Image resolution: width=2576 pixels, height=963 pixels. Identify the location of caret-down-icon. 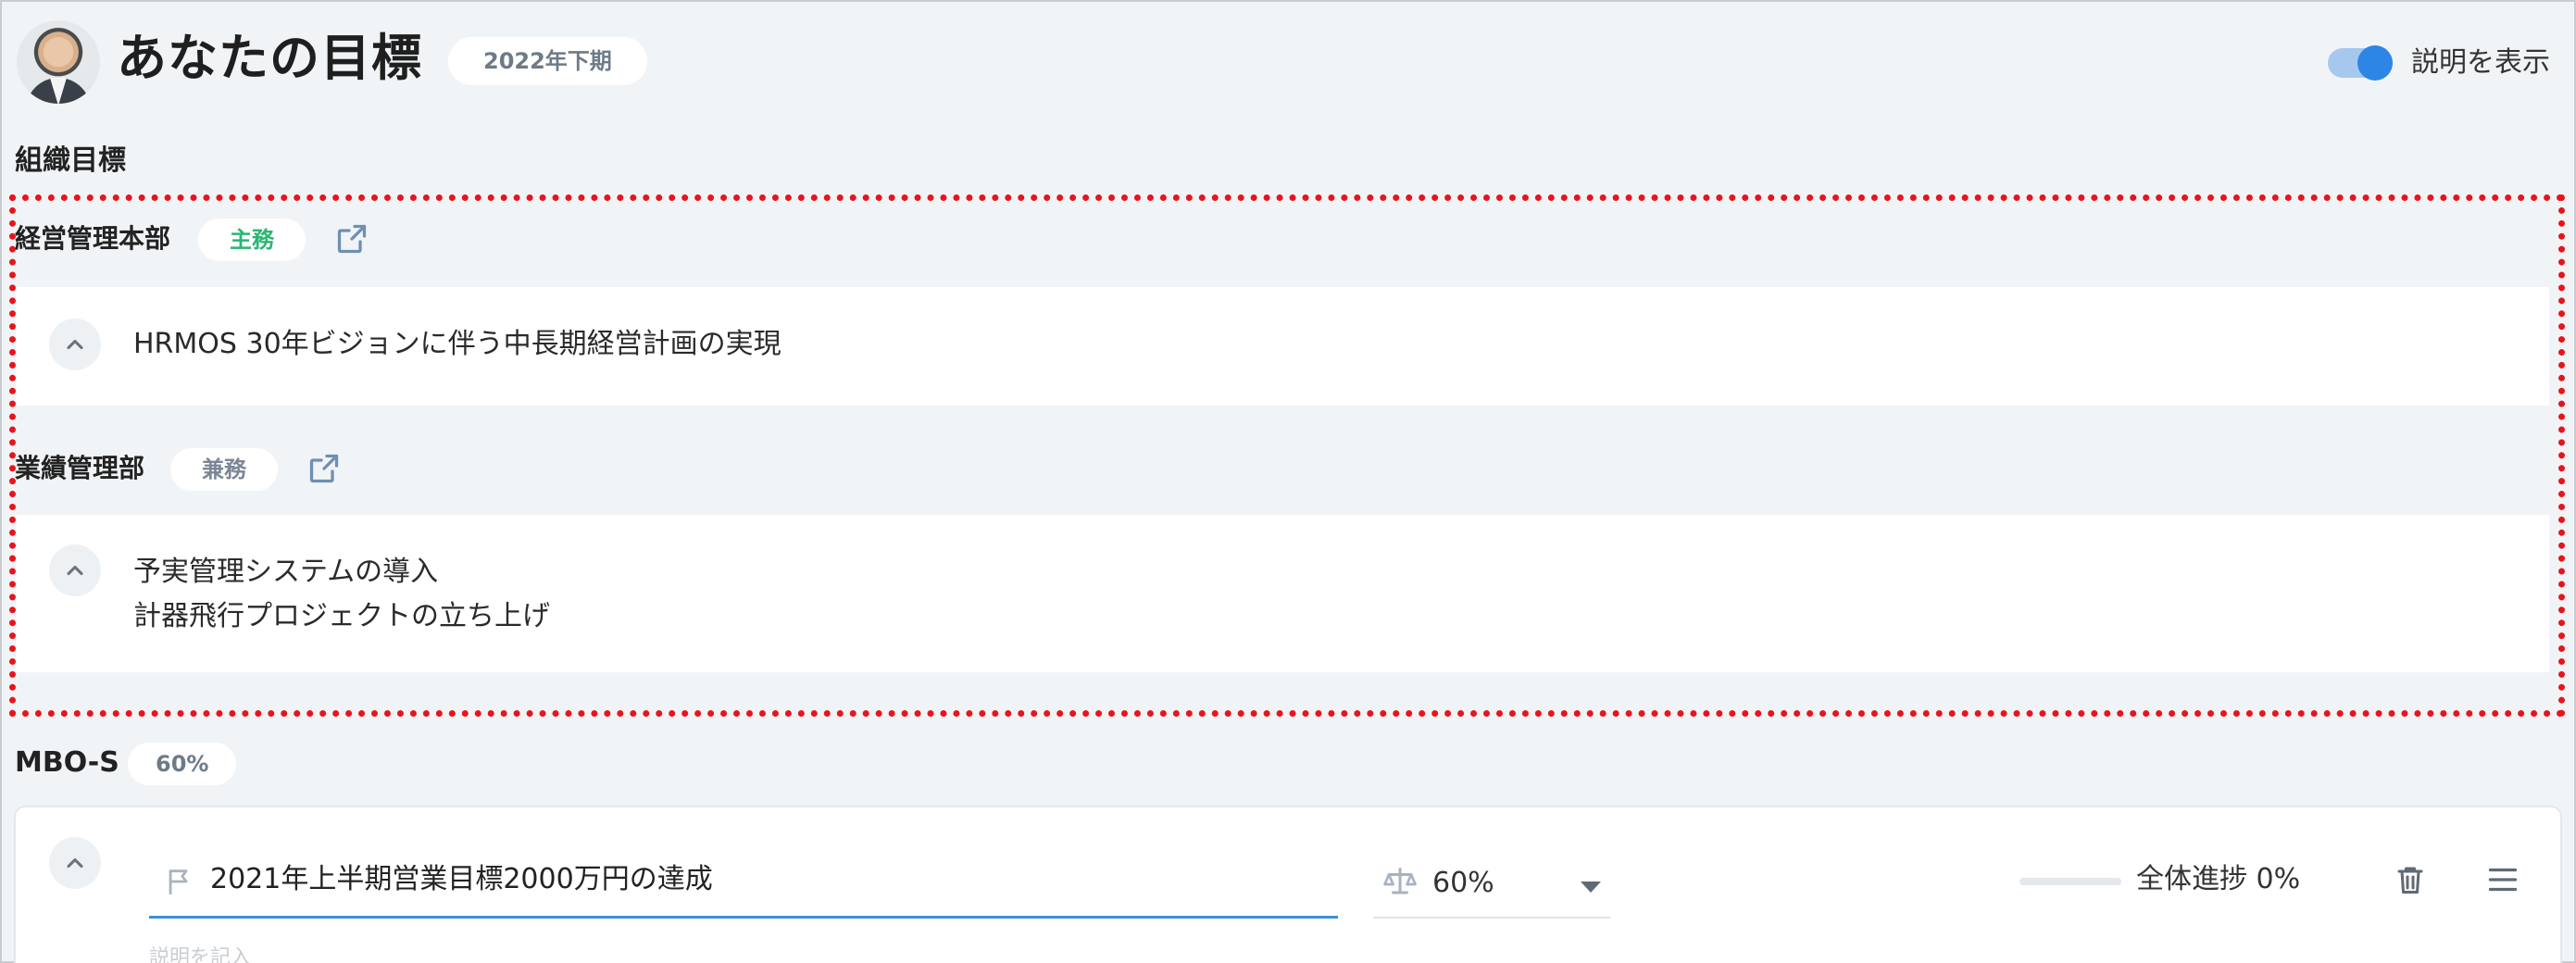
(1591, 887).